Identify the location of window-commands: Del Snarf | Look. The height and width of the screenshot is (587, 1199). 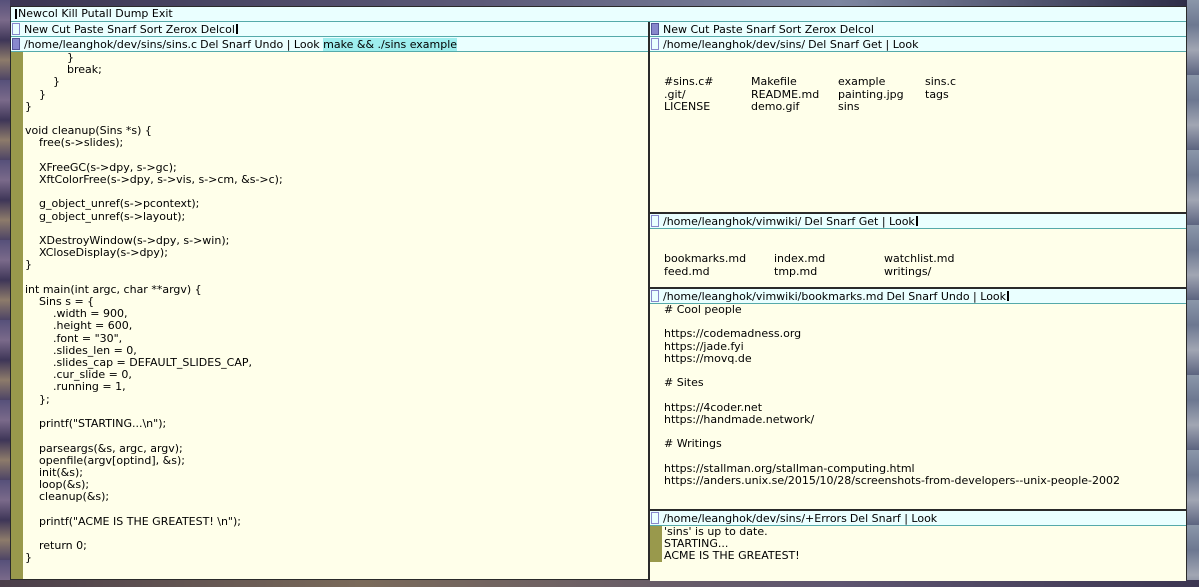
(893, 518).